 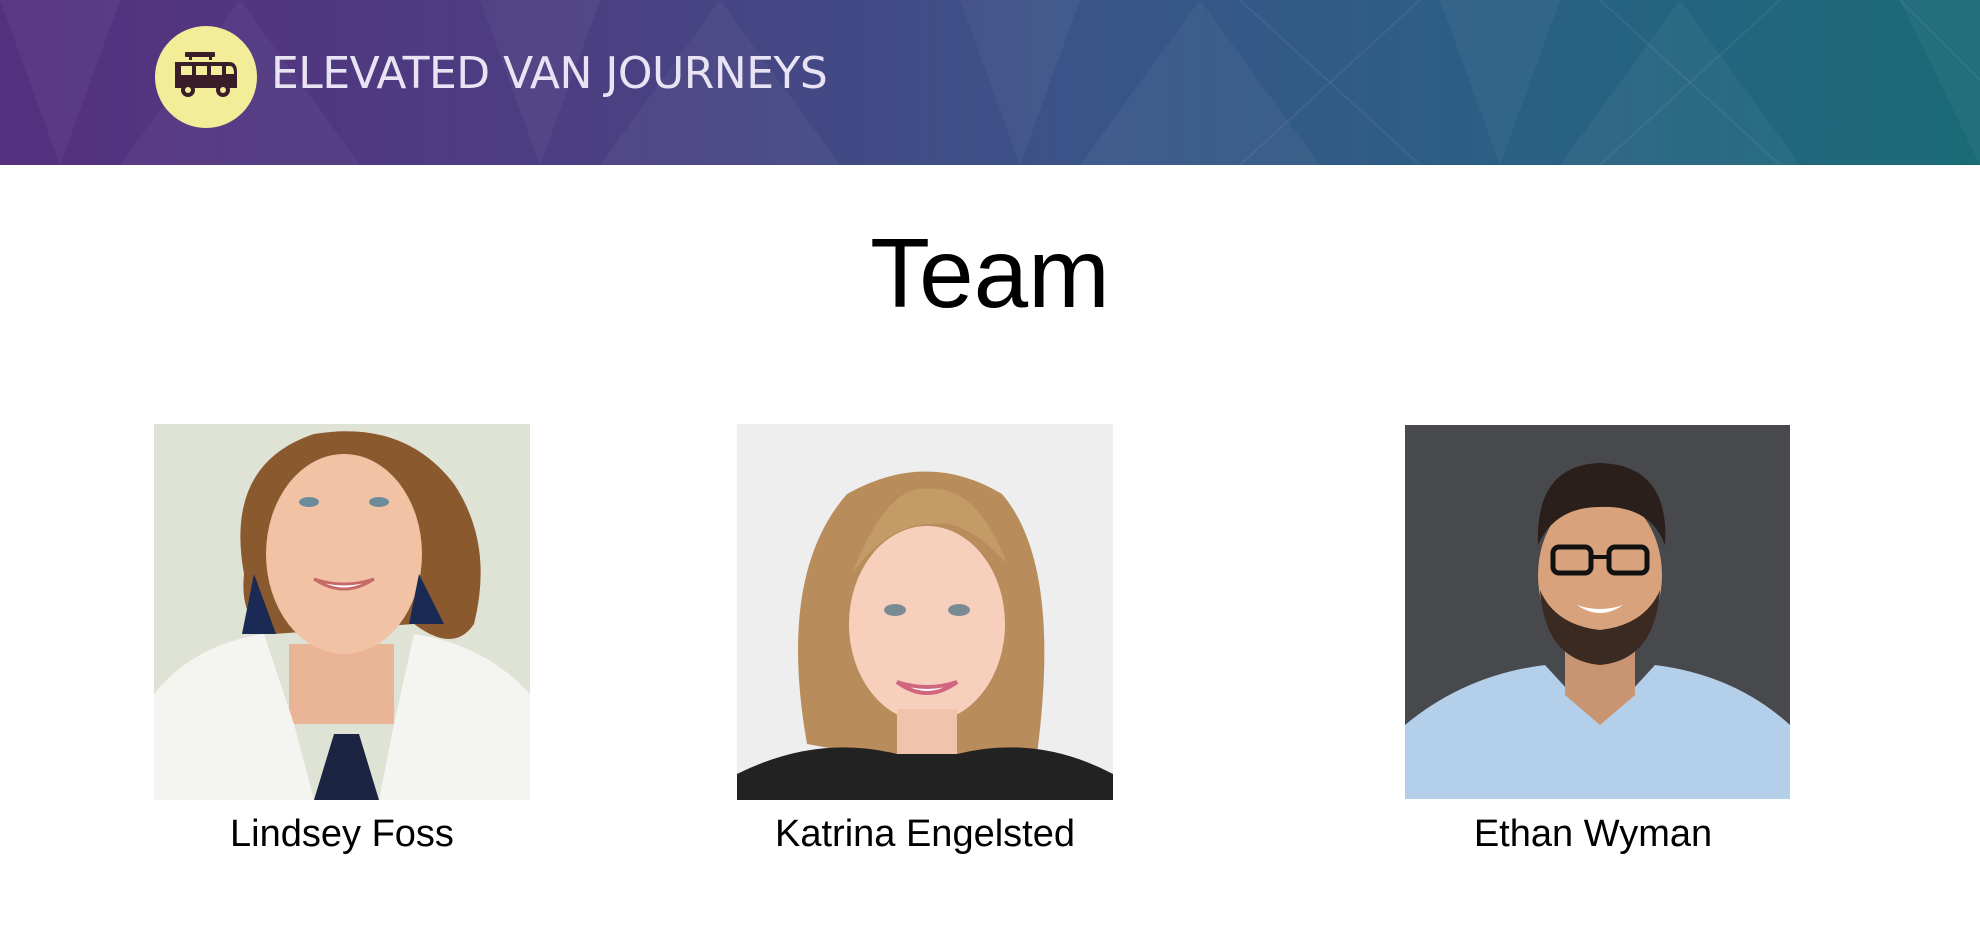 What do you see at coordinates (1593, 834) in the screenshot?
I see `member-name: Ethan Wyman` at bounding box center [1593, 834].